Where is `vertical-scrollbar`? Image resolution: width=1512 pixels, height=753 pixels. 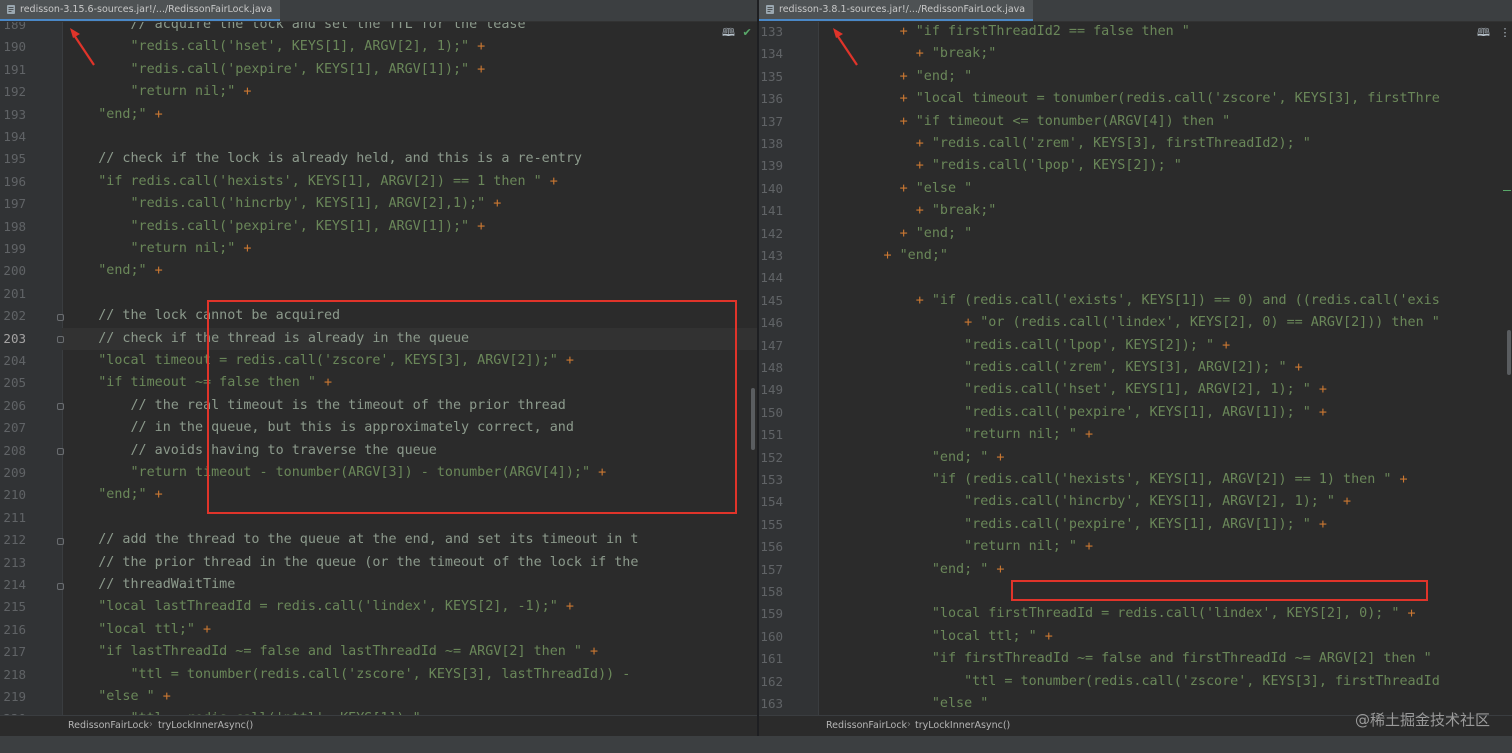 vertical-scrollbar is located at coordinates (1509, 352).